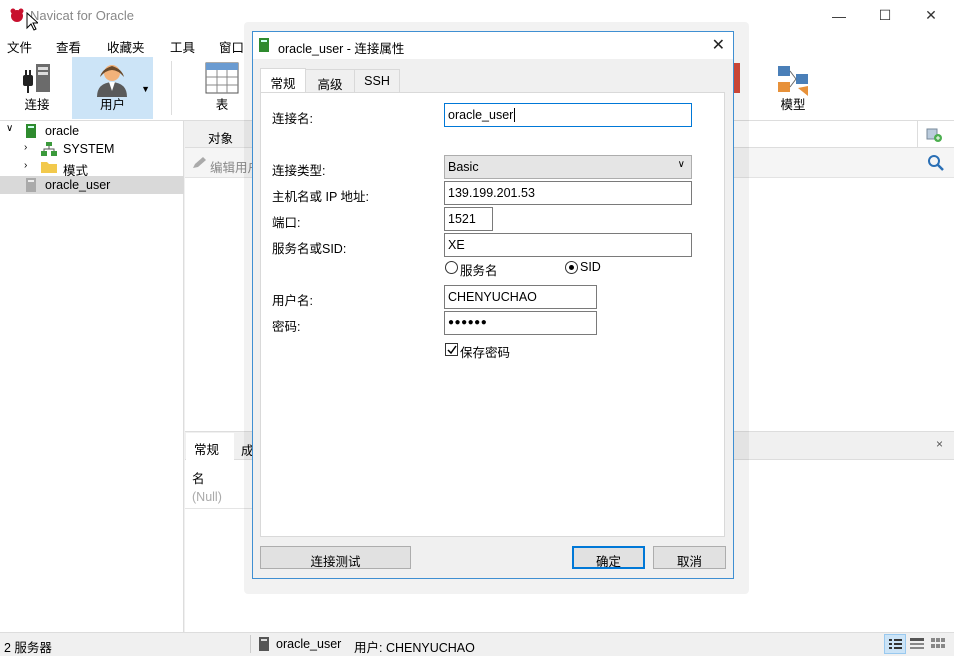 This screenshot has width=954, height=656. I want to click on connect-label: 连接, so click(37, 105).